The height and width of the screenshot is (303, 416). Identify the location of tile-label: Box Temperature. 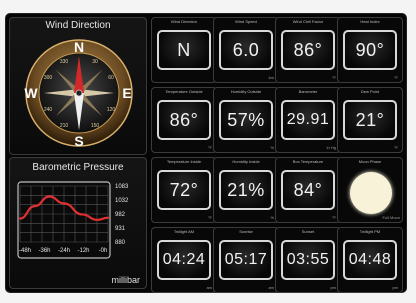
(308, 161).